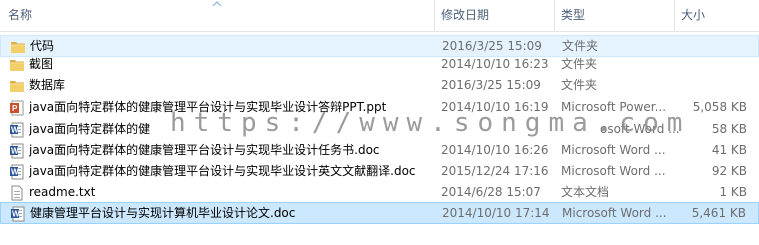  Describe the element at coordinates (47, 85) in the screenshot. I see `file-name: 数据库` at that location.